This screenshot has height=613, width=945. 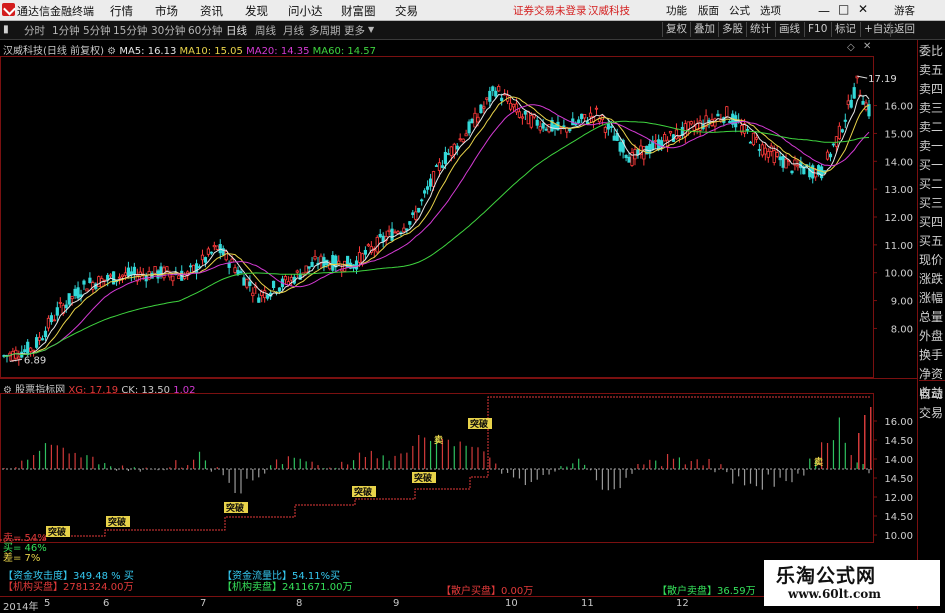 What do you see at coordinates (789, 29) in the screenshot?
I see `draw-line-button: 画线` at bounding box center [789, 29].